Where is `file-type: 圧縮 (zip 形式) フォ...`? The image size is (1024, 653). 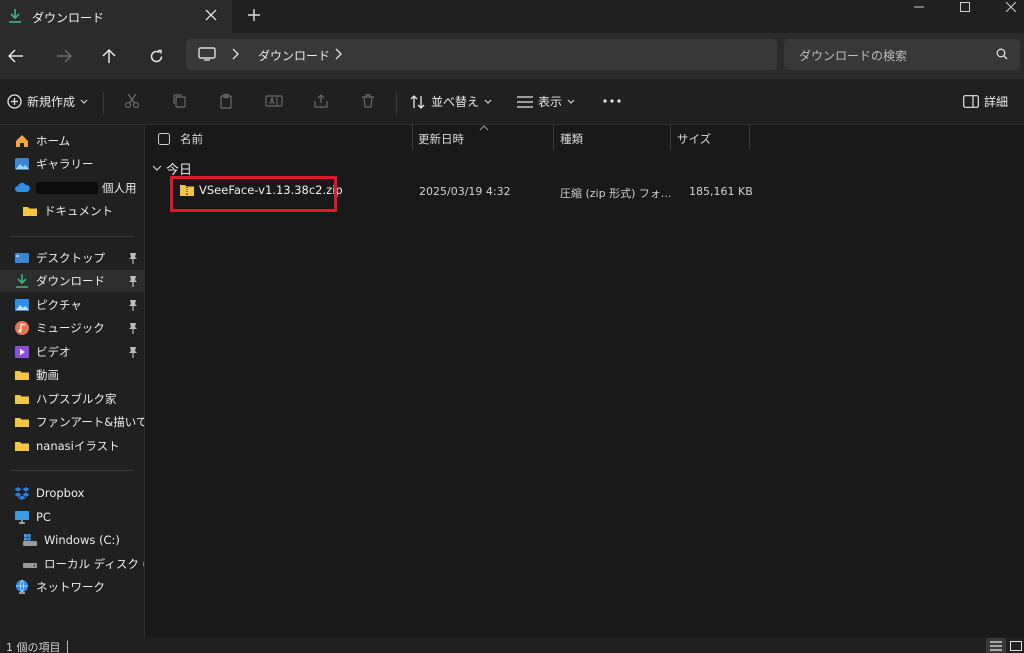
file-type: 圧縮 (zip 形式) フォ... is located at coordinates (616, 193).